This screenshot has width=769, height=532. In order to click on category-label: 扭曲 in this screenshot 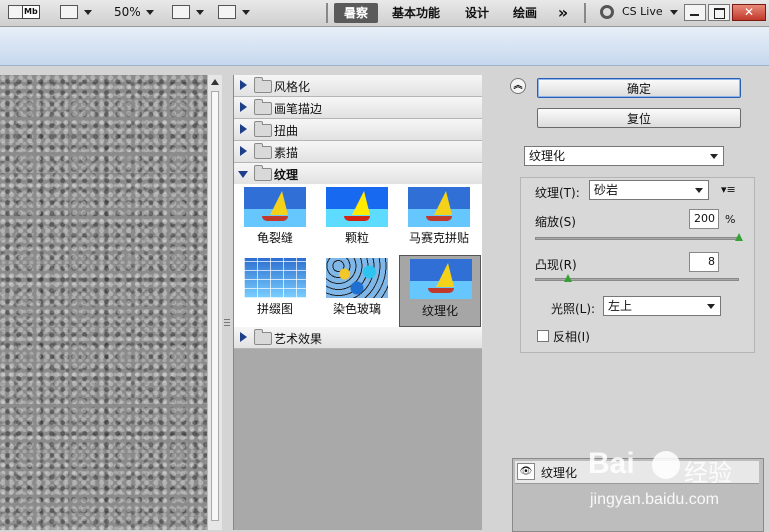, I will do `click(286, 131)`.